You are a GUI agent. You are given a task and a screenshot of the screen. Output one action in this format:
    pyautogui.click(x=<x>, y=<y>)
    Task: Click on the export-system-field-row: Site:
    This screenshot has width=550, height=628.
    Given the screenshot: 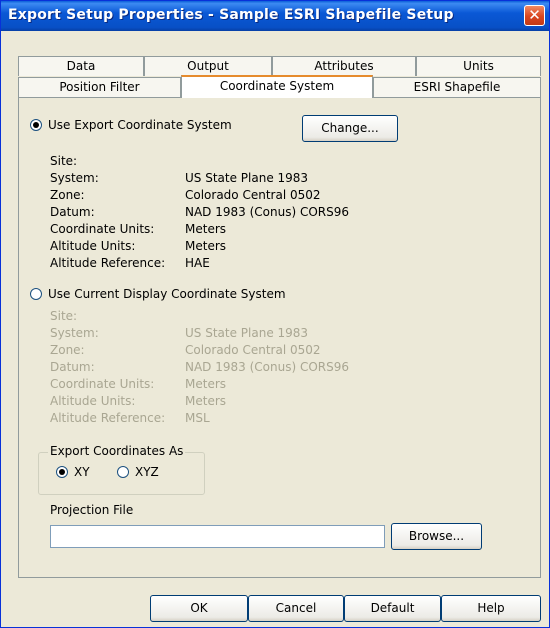 What is the action you would take?
    pyautogui.click(x=199, y=161)
    